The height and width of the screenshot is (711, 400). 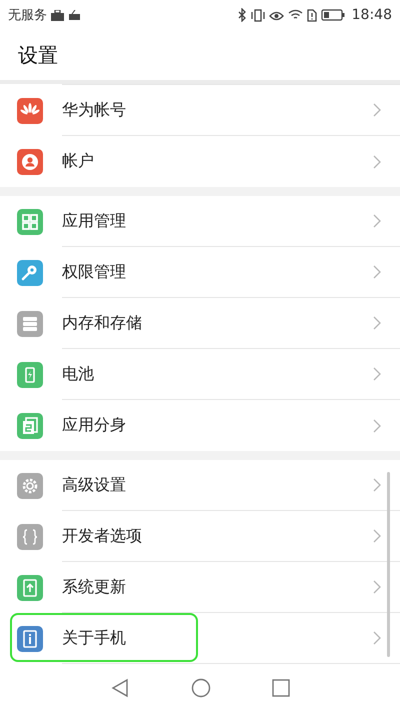 What do you see at coordinates (27, 15) in the screenshot?
I see `carrier-text: 无服务` at bounding box center [27, 15].